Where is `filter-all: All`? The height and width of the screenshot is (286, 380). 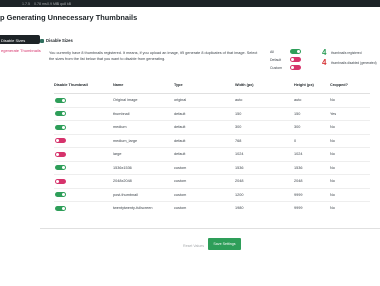
filter-all: All is located at coordinates (290, 51).